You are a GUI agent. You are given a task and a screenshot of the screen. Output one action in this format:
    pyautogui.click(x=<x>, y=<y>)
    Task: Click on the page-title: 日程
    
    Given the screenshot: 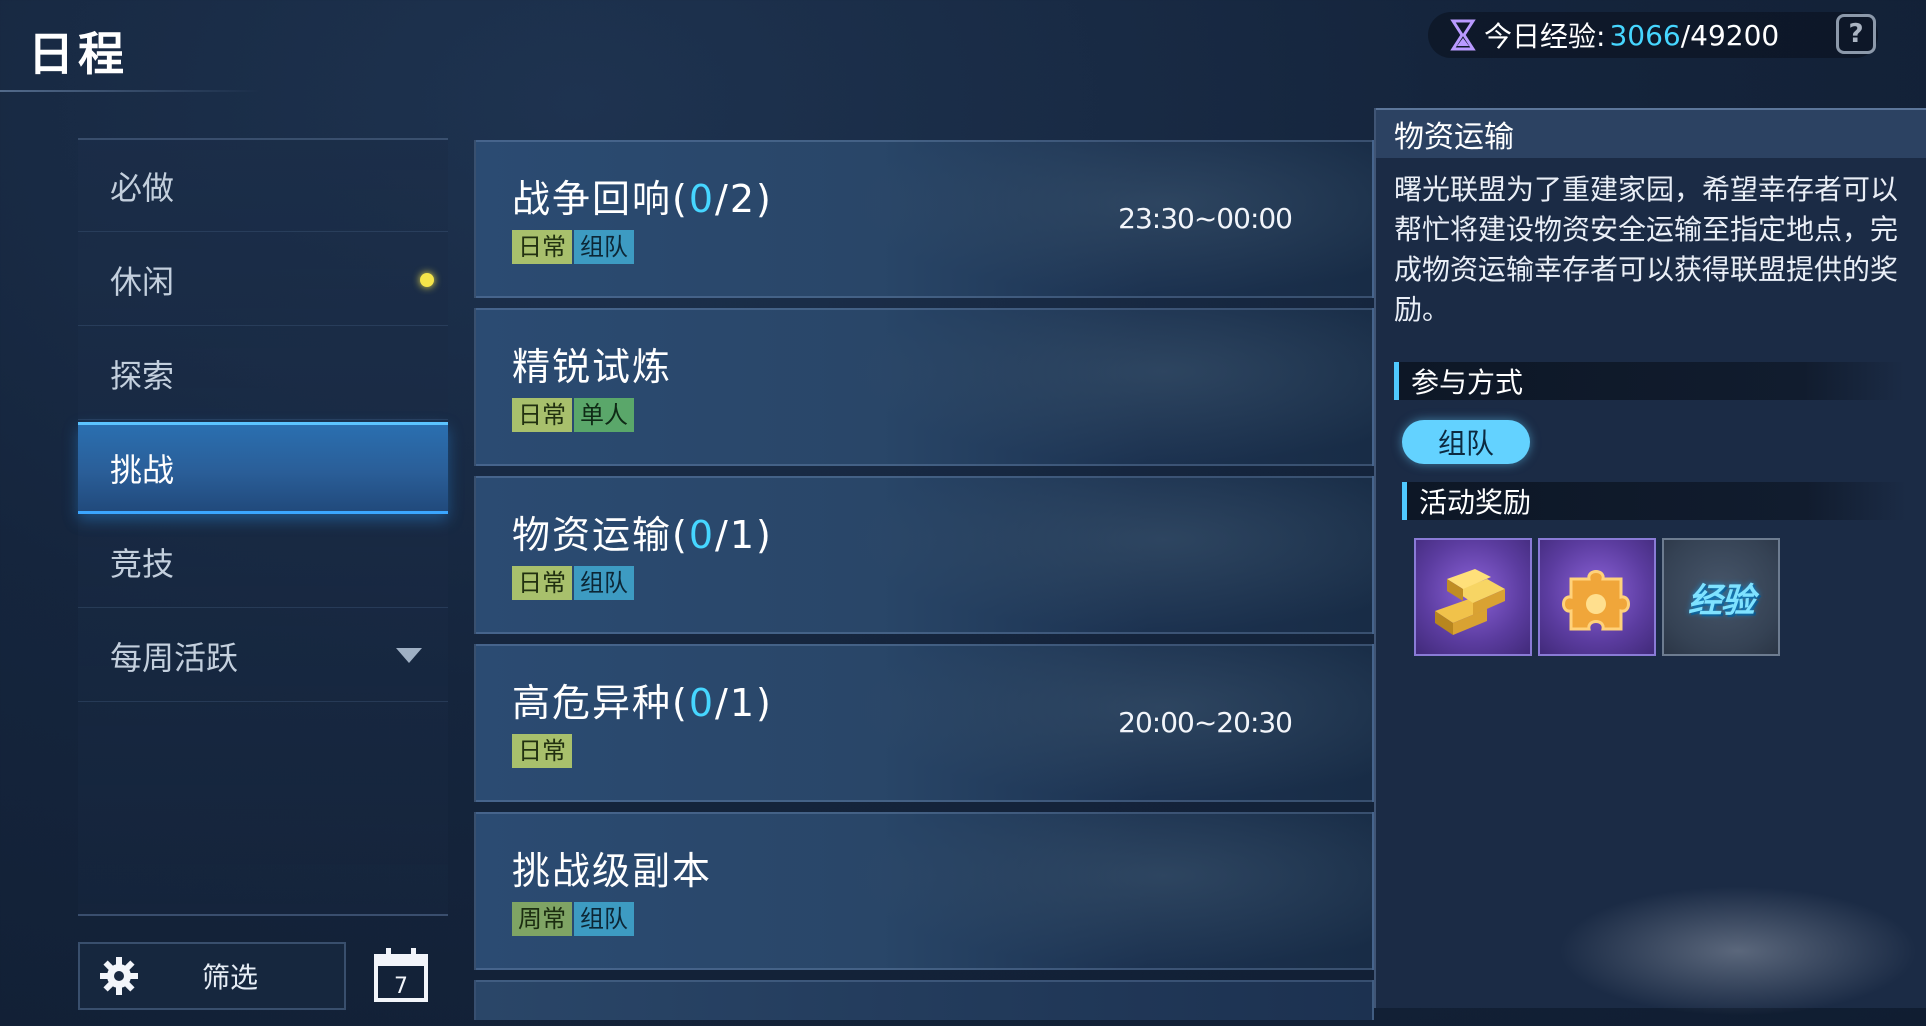 What is the action you would take?
    pyautogui.click(x=78, y=54)
    